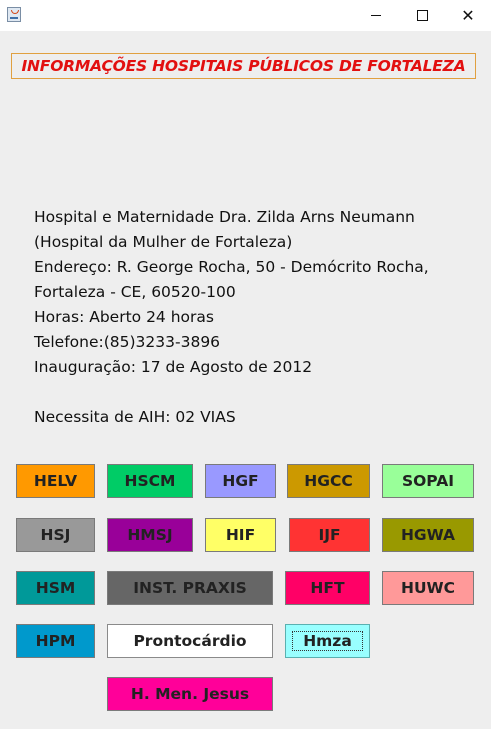 This screenshot has height=729, width=491. What do you see at coordinates (55, 481) in the screenshot?
I see `helv-button: HELV` at bounding box center [55, 481].